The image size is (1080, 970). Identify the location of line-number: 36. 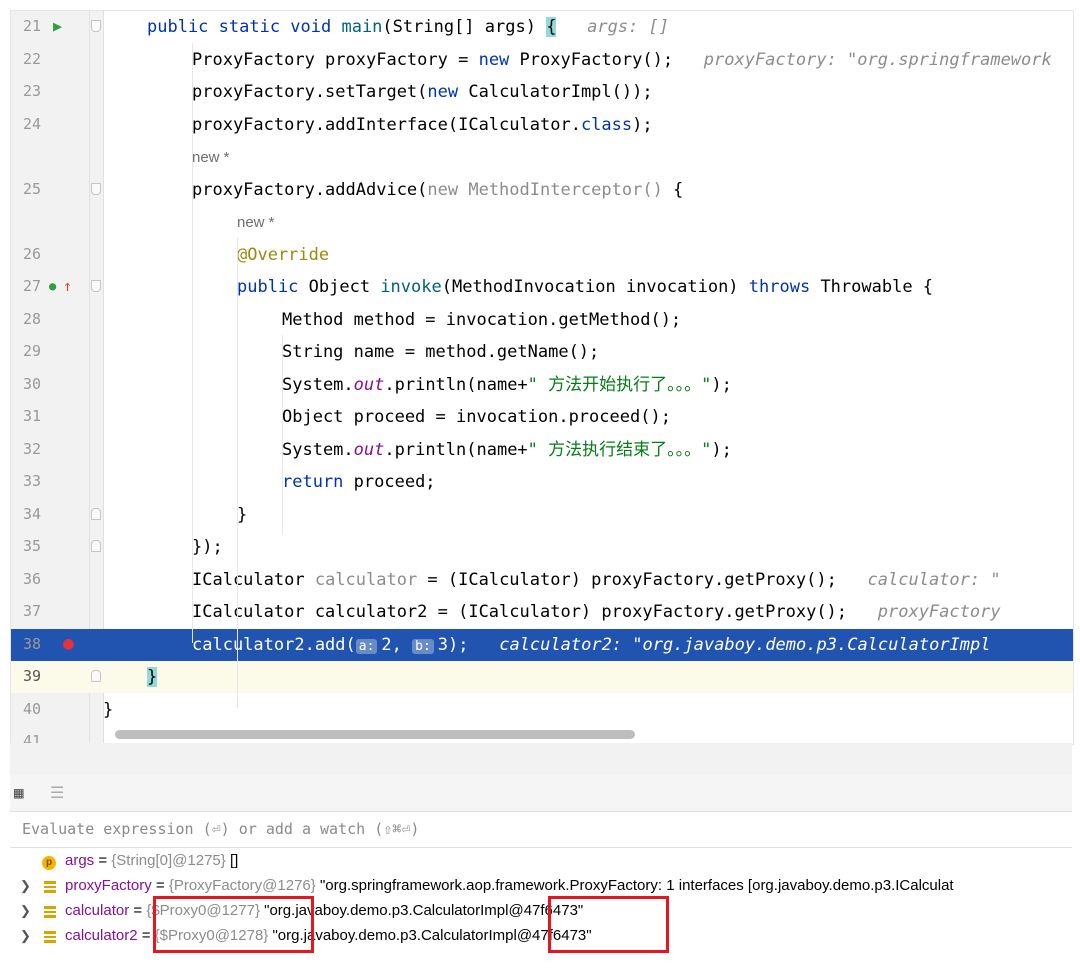
(26, 579).